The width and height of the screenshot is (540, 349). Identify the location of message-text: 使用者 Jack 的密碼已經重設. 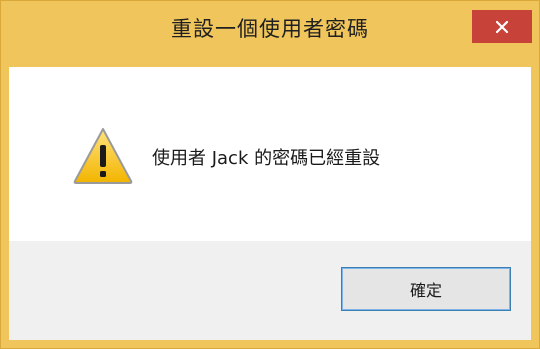
(266, 158).